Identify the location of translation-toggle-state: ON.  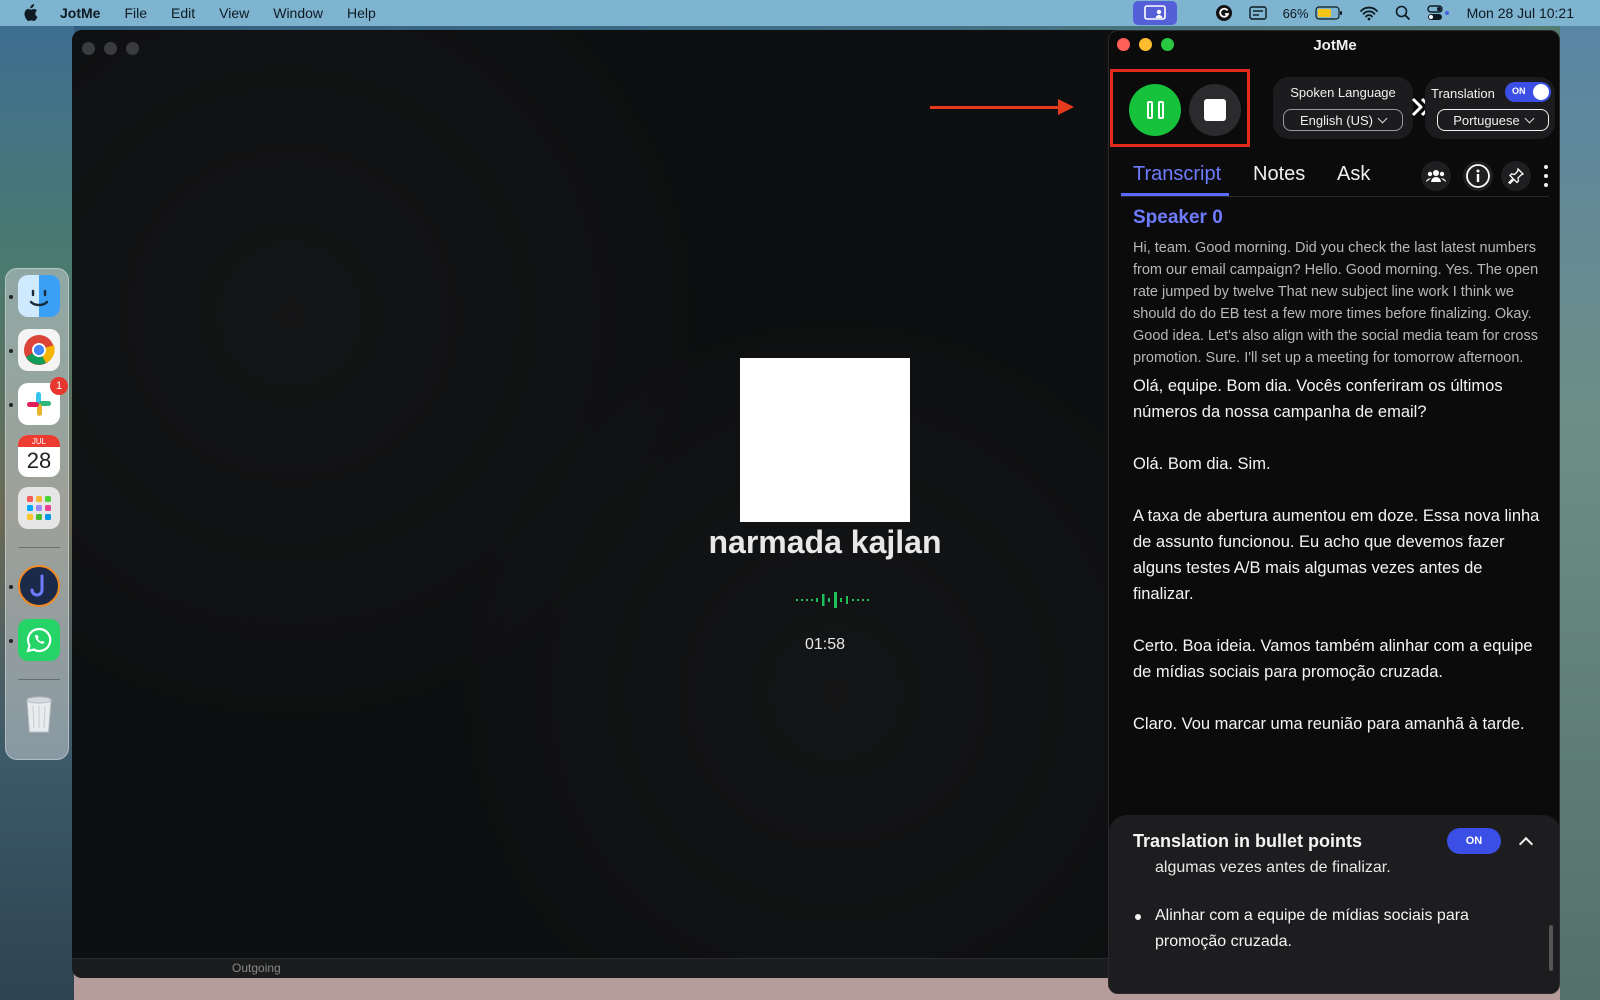
(1519, 91).